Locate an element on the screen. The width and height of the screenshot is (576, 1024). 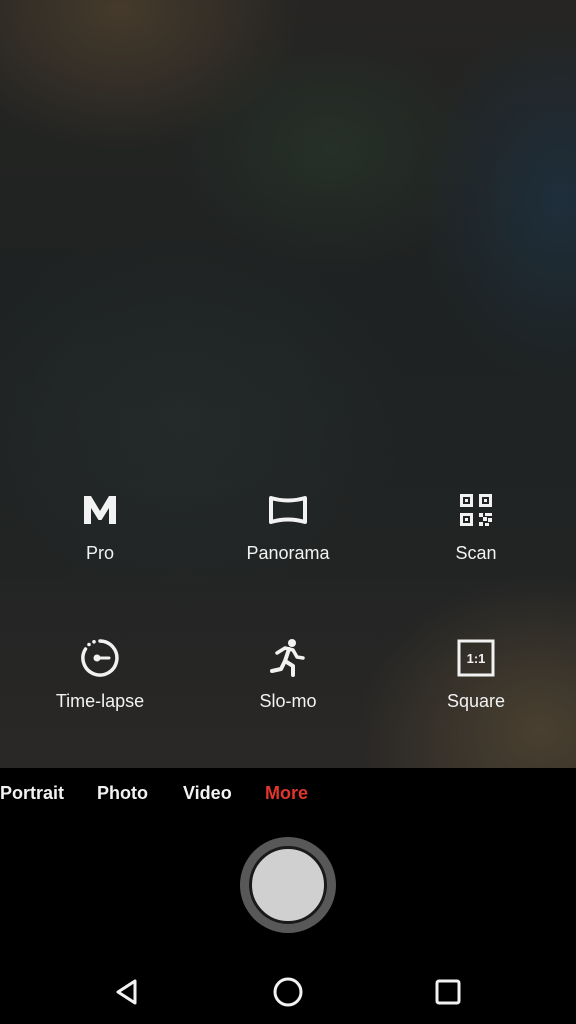
back-triangle-icon is located at coordinates (126, 992).